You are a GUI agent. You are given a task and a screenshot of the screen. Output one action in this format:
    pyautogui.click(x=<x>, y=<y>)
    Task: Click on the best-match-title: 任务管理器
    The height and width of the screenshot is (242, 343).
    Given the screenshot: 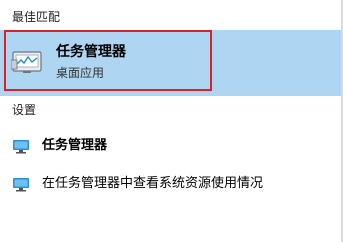 What is the action you would take?
    pyautogui.click(x=91, y=52)
    